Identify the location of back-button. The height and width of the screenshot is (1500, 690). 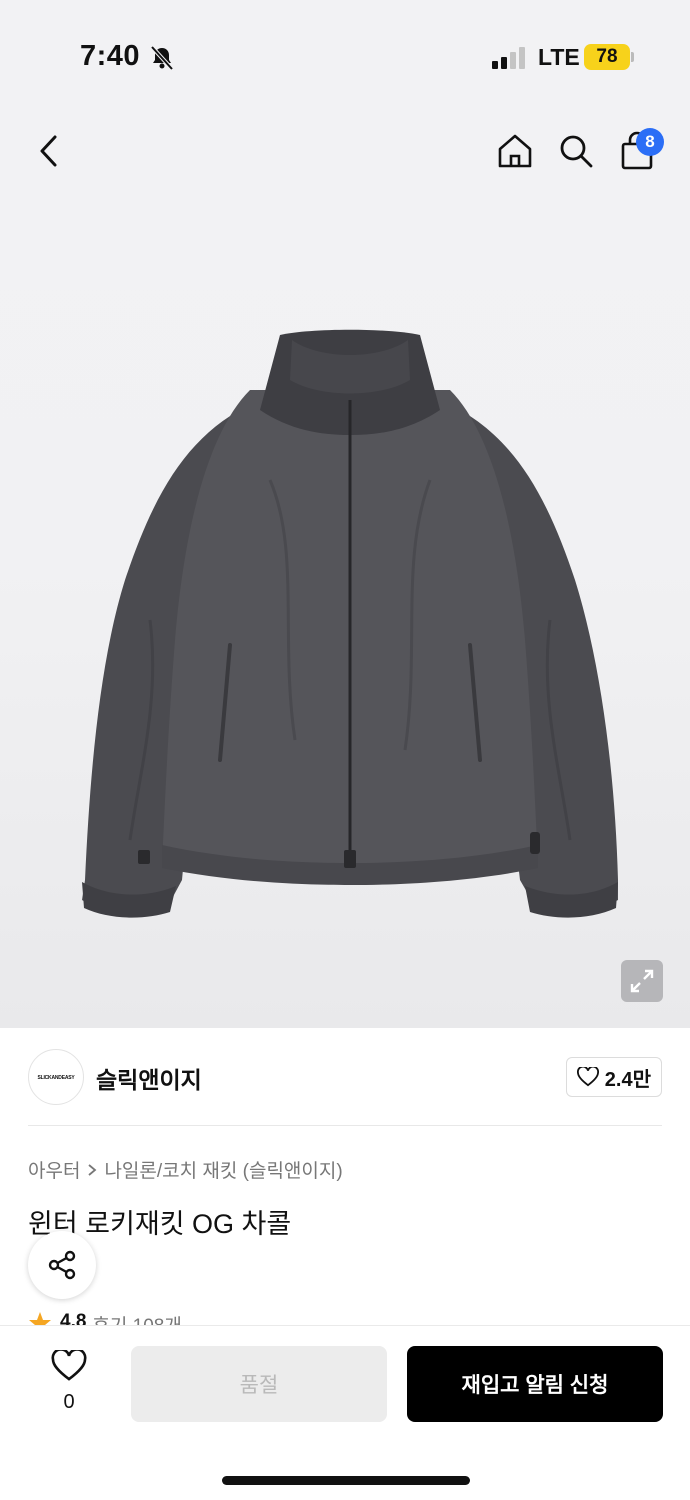
(49, 151).